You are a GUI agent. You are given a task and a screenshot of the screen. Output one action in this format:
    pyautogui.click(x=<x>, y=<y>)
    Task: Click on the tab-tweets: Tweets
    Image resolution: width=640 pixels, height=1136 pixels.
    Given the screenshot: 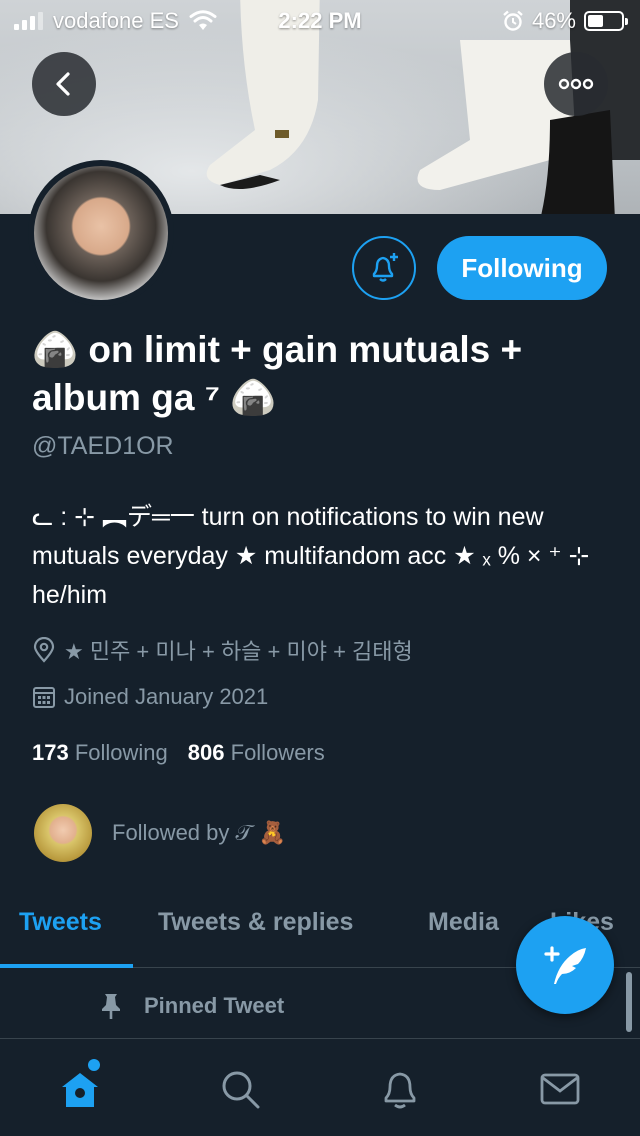 What is the action you would take?
    pyautogui.click(x=60, y=922)
    